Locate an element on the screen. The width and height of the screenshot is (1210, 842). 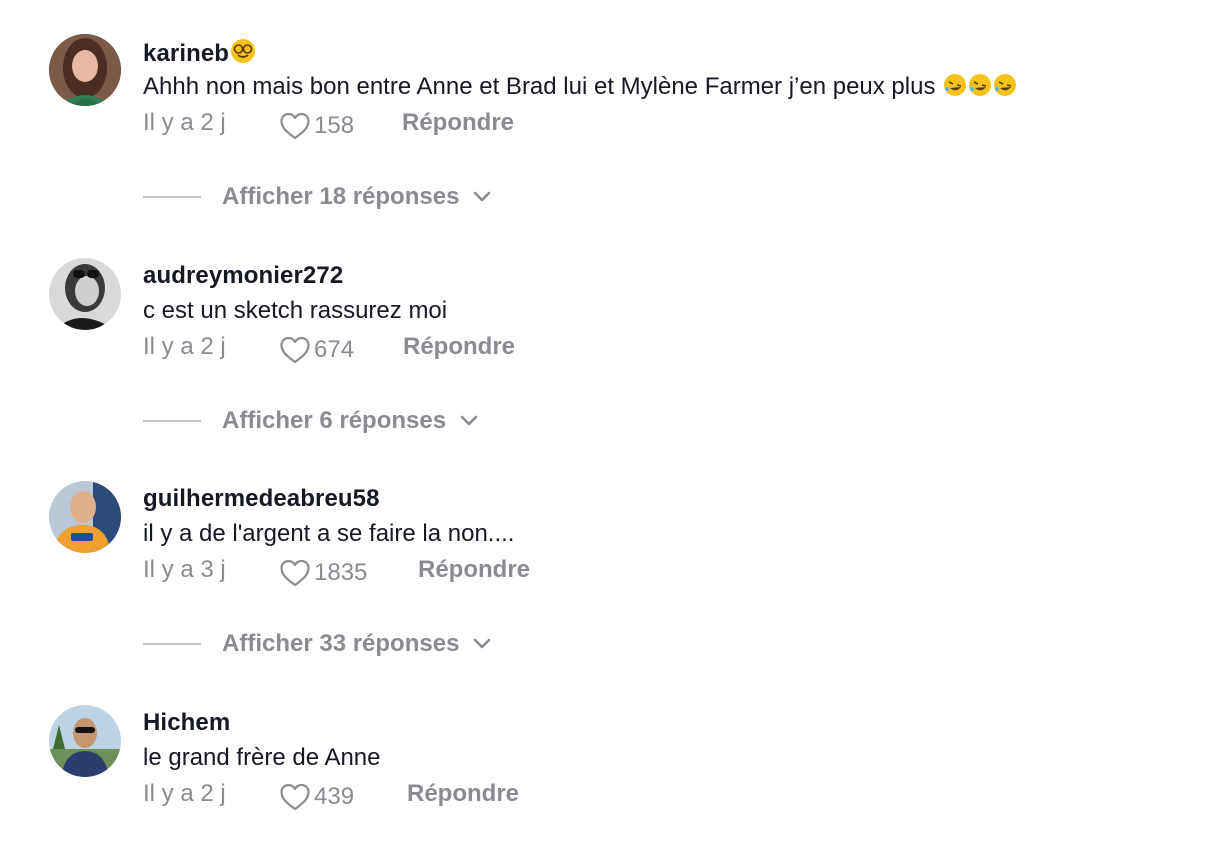
username: Hichem is located at coordinates (186, 723).